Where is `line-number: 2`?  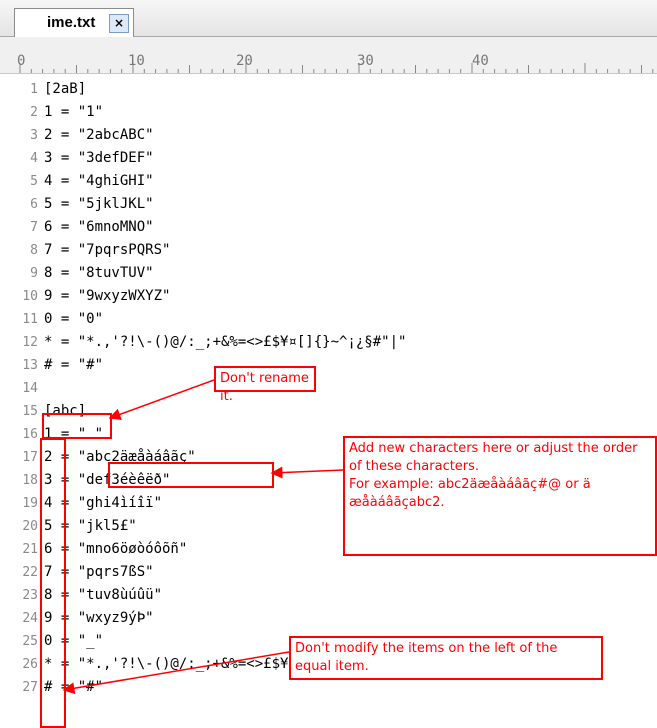
line-number: 2 is located at coordinates (34, 112).